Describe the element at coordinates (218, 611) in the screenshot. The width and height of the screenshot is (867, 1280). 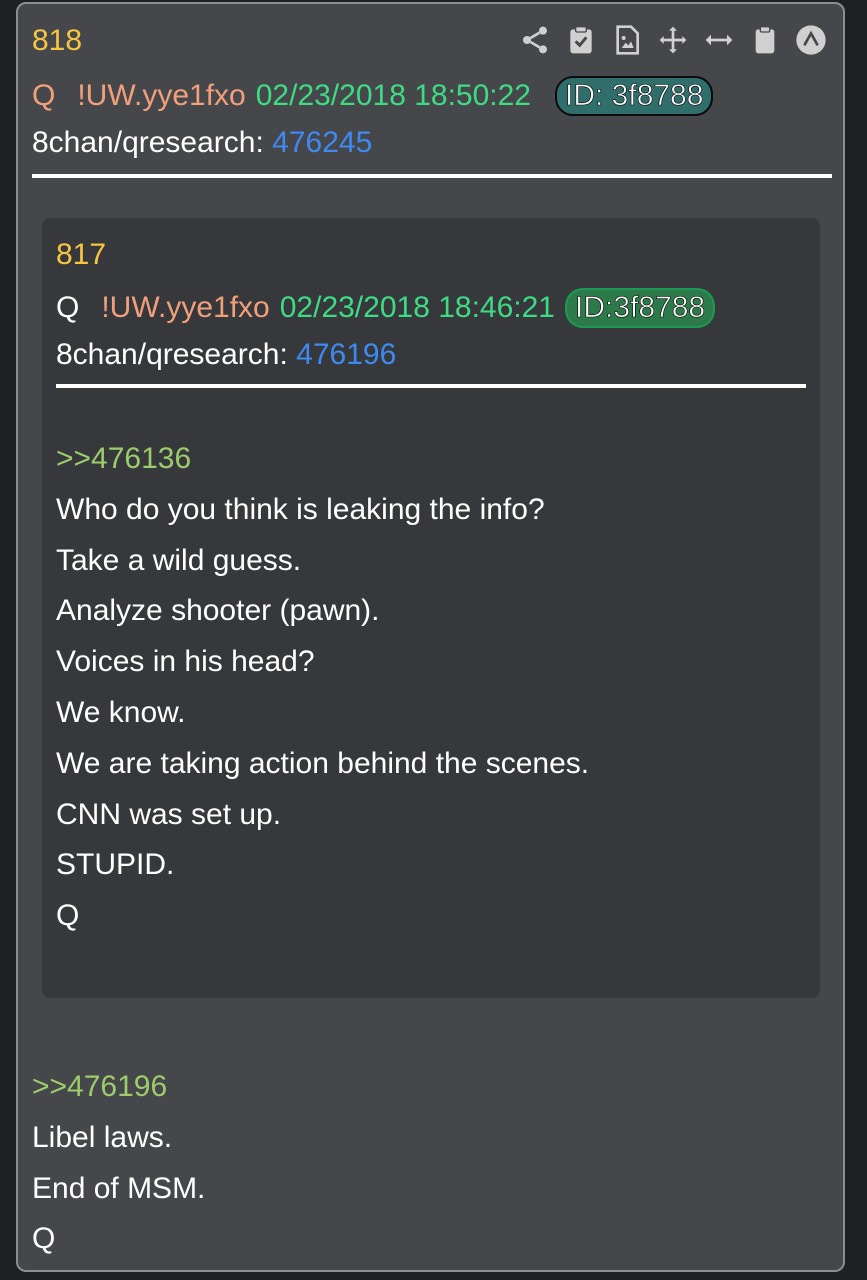
I see `body-line: Analyze shooter (pawn).` at that location.